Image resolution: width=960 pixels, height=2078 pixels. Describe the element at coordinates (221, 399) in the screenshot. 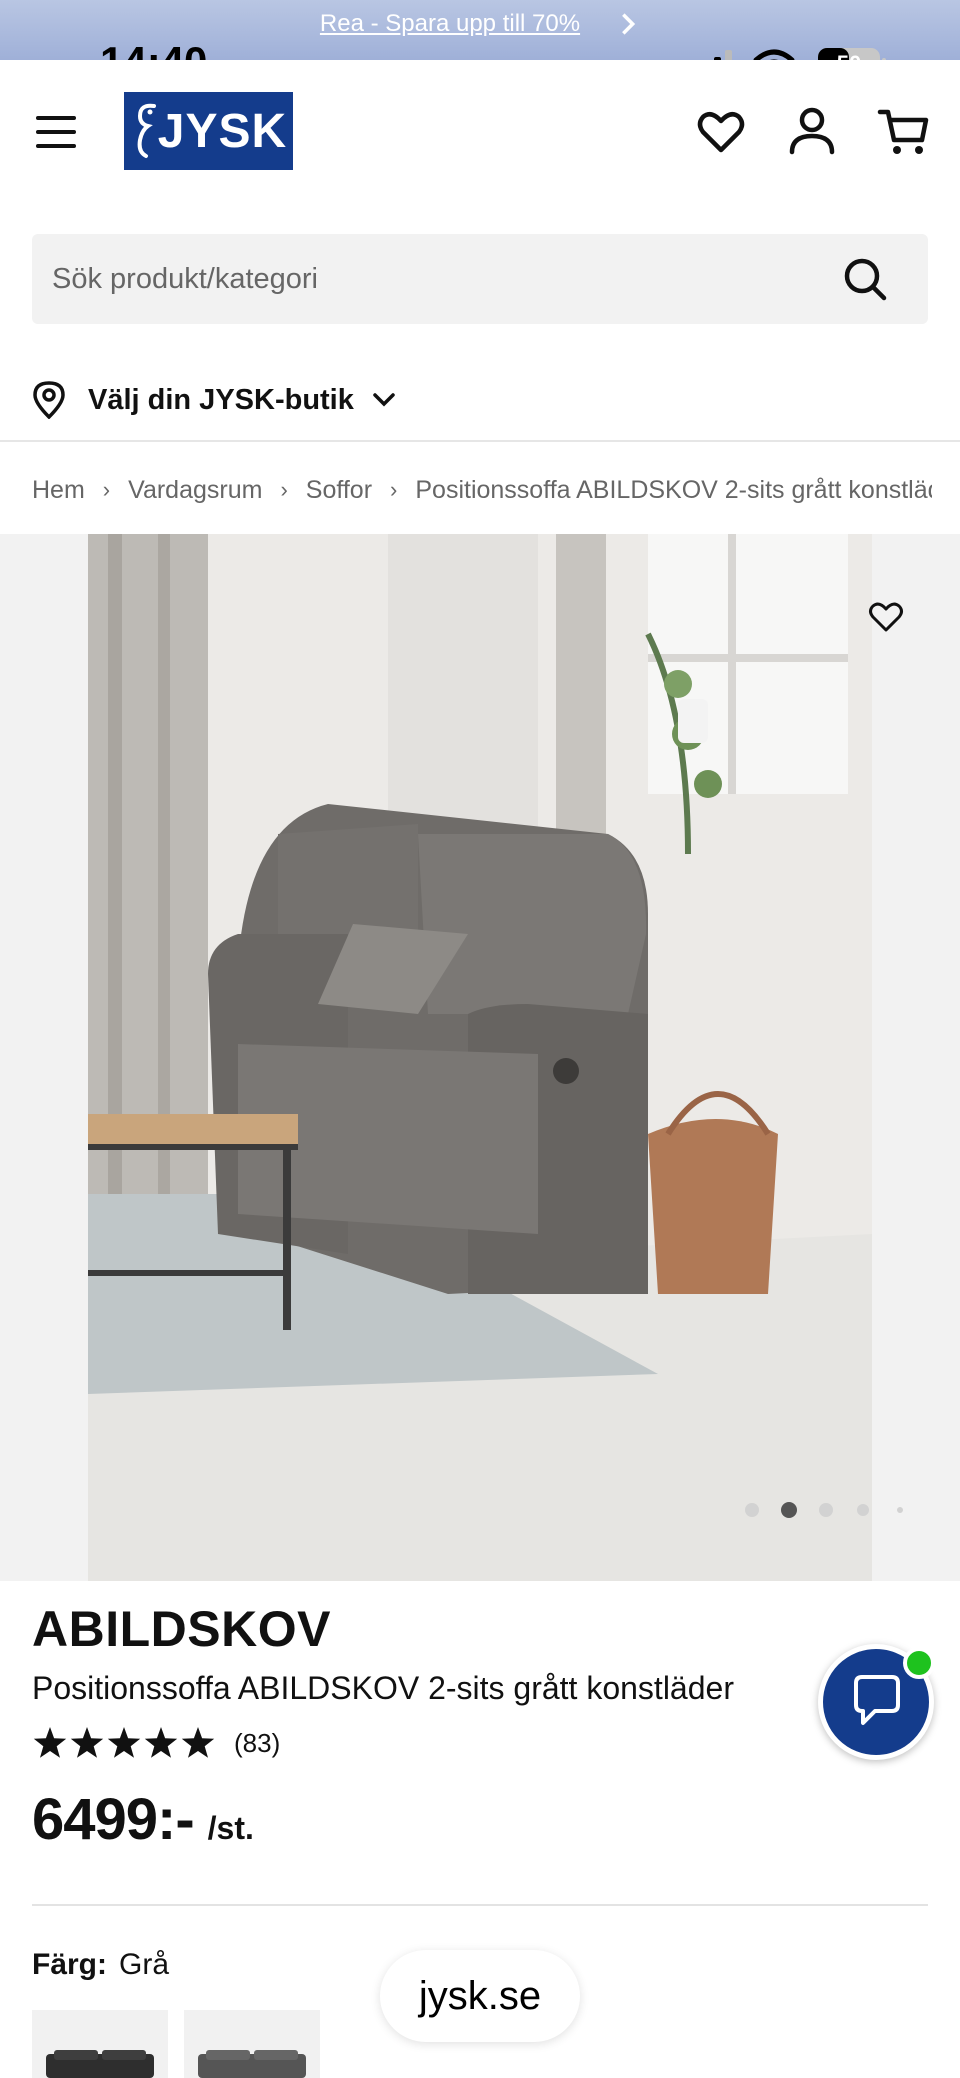

I see `store-picker-label: Välj din JYSK-butik` at that location.